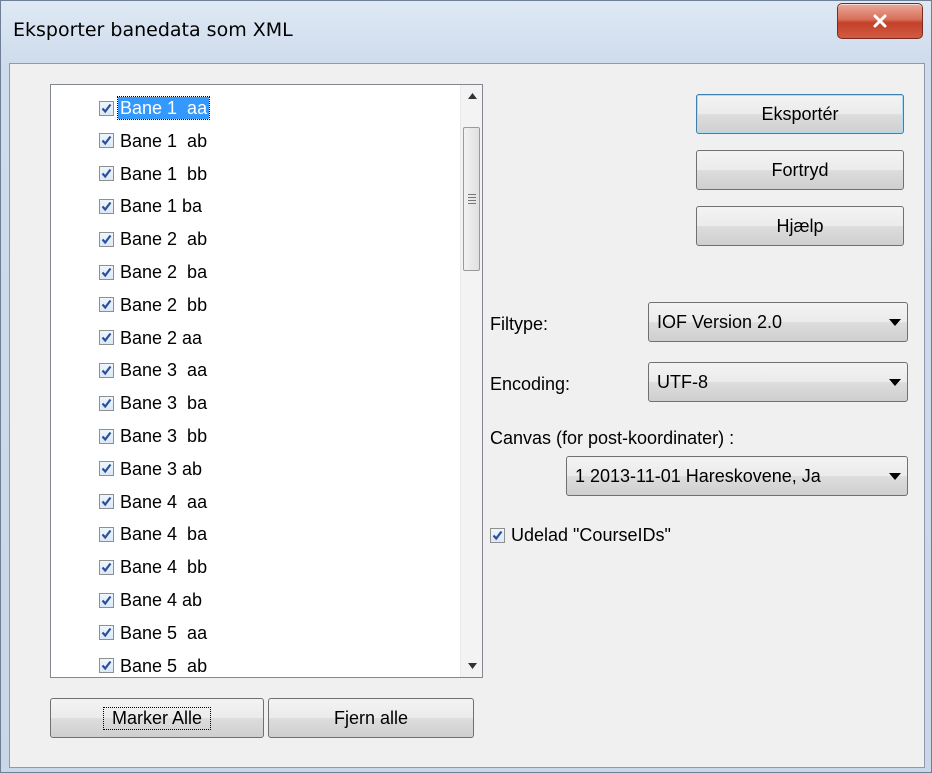 This screenshot has width=932, height=773. I want to click on course-list-item: Bane 3 bb, so click(154, 436).